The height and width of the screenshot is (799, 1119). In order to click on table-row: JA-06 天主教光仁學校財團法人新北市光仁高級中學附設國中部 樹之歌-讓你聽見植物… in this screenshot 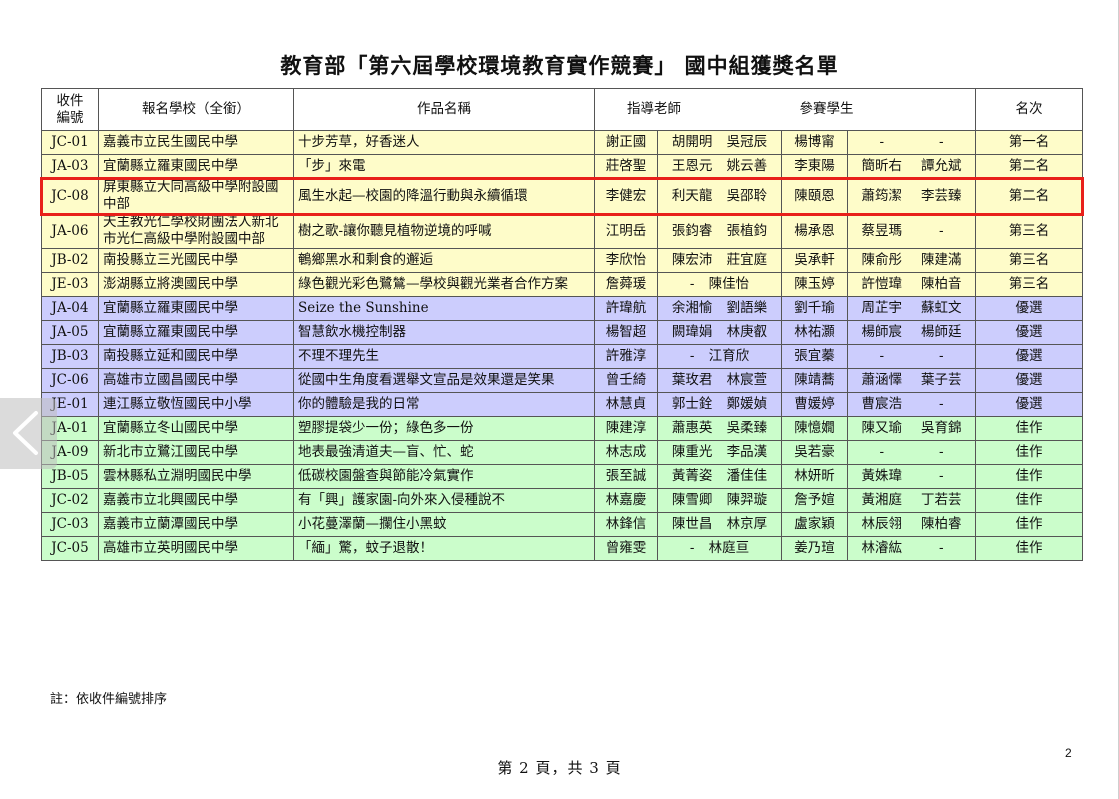, I will do `click(562, 231)`.